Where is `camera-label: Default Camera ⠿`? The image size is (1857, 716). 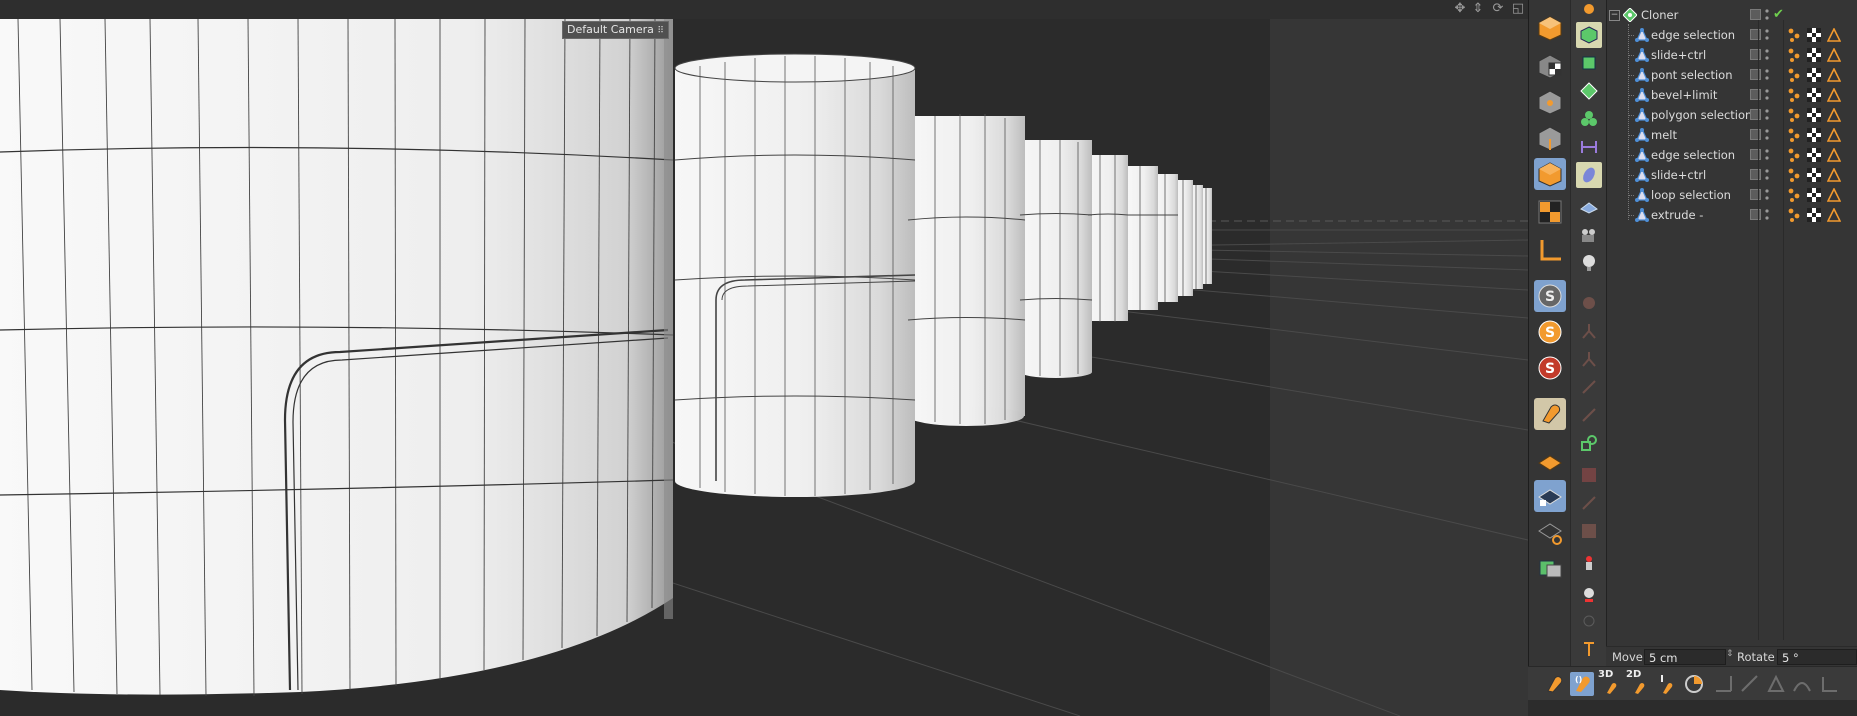
camera-label: Default Camera ⠿ is located at coordinates (615, 30).